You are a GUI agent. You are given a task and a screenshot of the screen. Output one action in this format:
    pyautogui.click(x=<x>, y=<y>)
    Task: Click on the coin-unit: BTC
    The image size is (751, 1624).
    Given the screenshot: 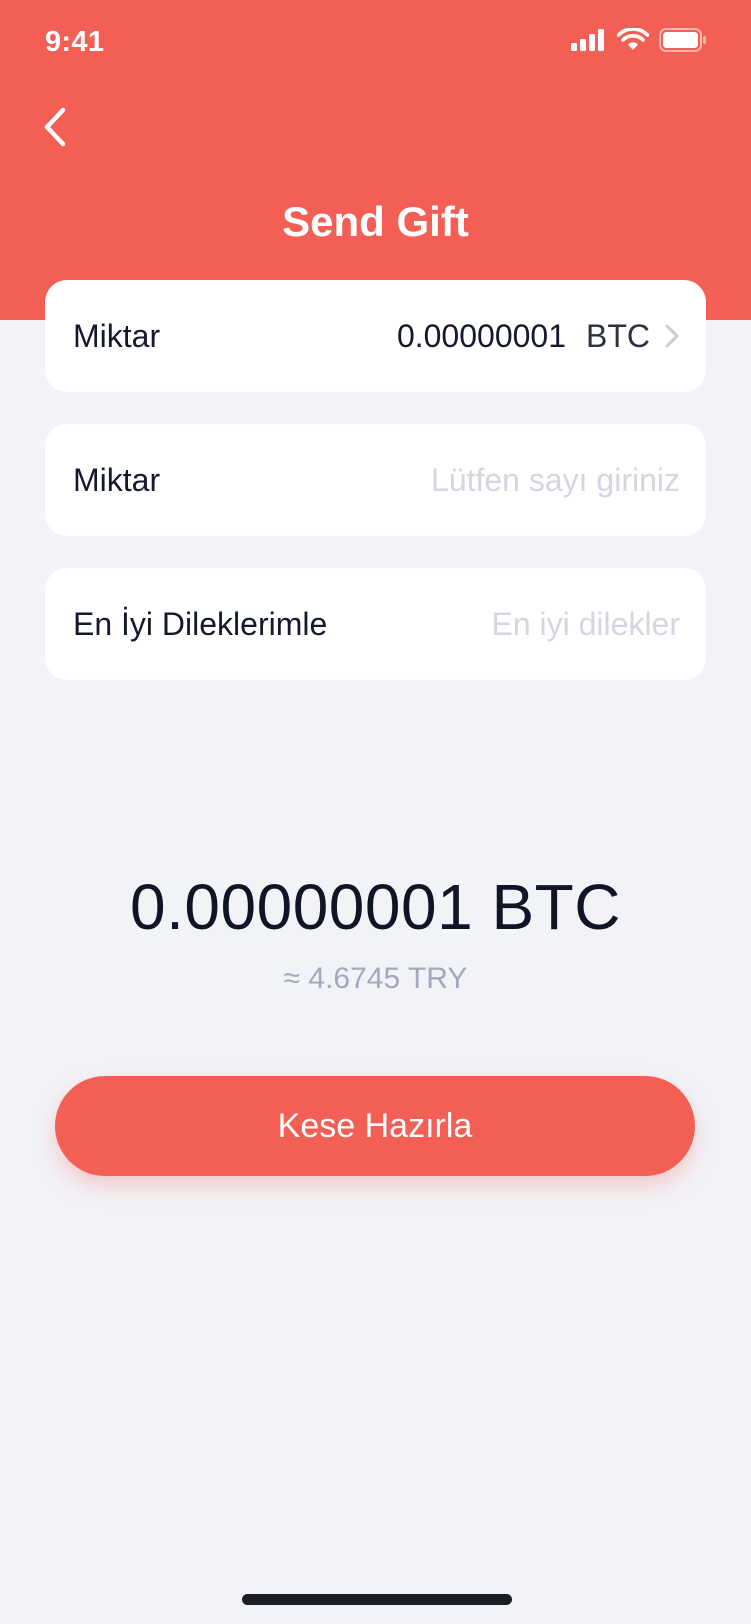 What is the action you would take?
    pyautogui.click(x=618, y=335)
    